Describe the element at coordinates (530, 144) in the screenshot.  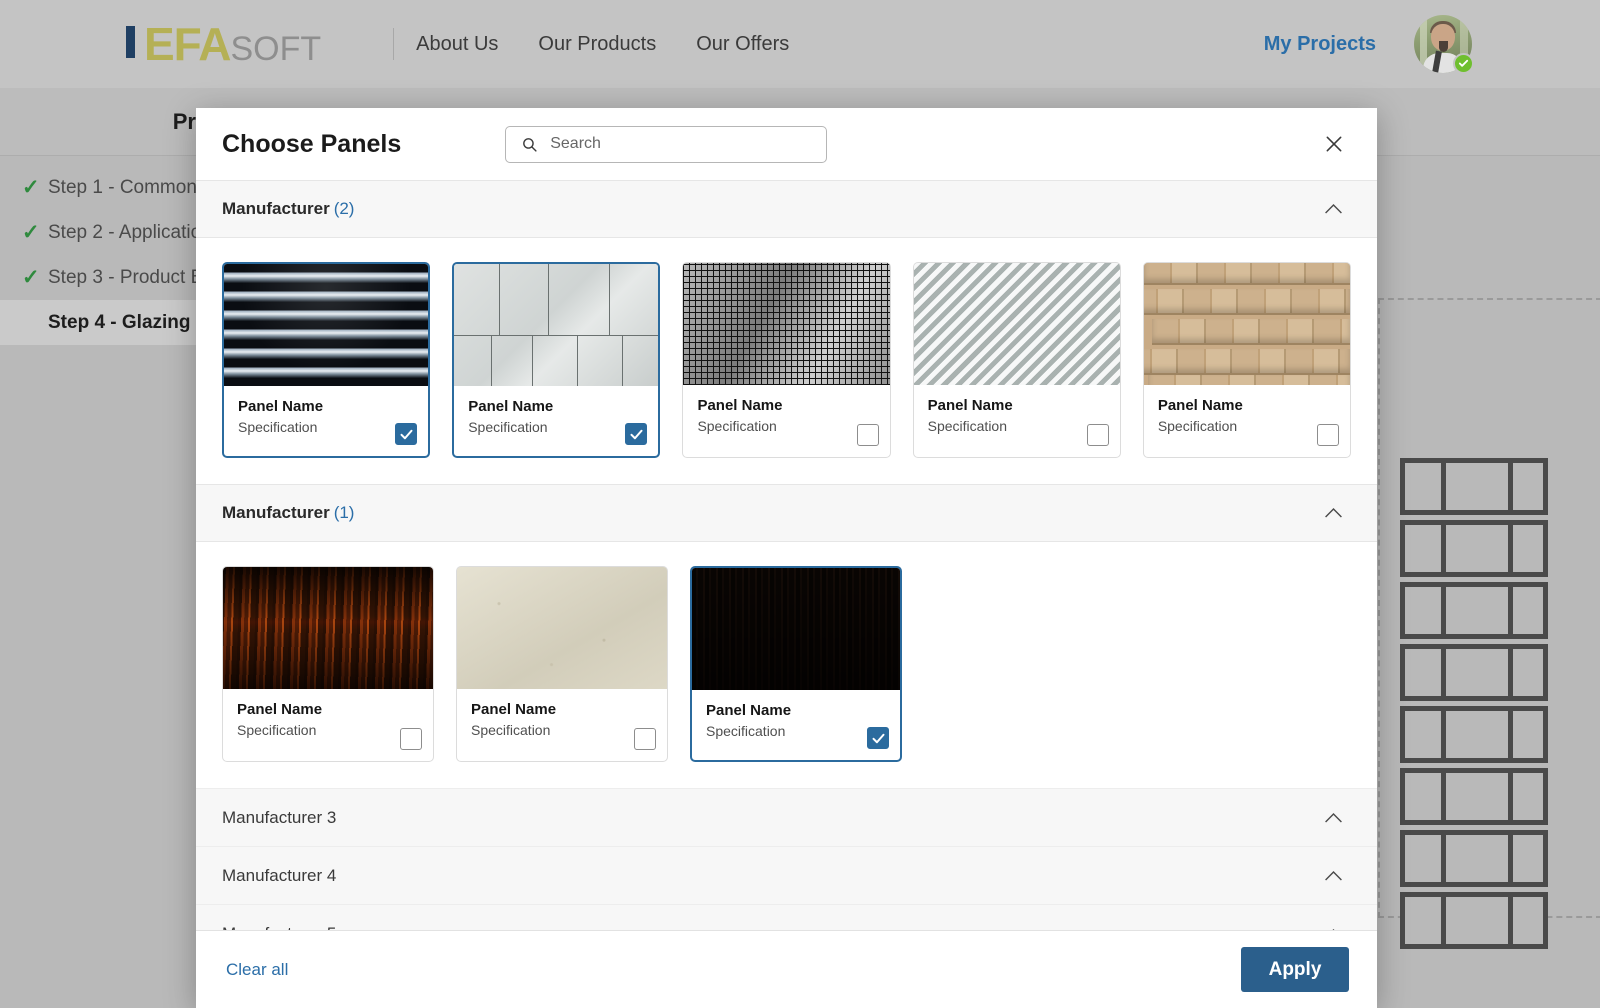
I see `search-icon` at that location.